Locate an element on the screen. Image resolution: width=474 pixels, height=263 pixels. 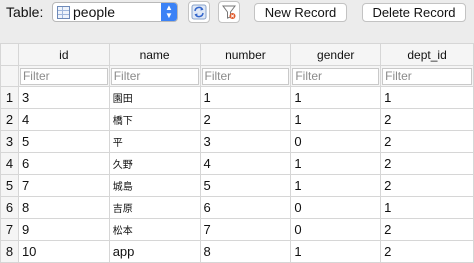
table-select: people ▲ ▼ is located at coordinates (115, 12).